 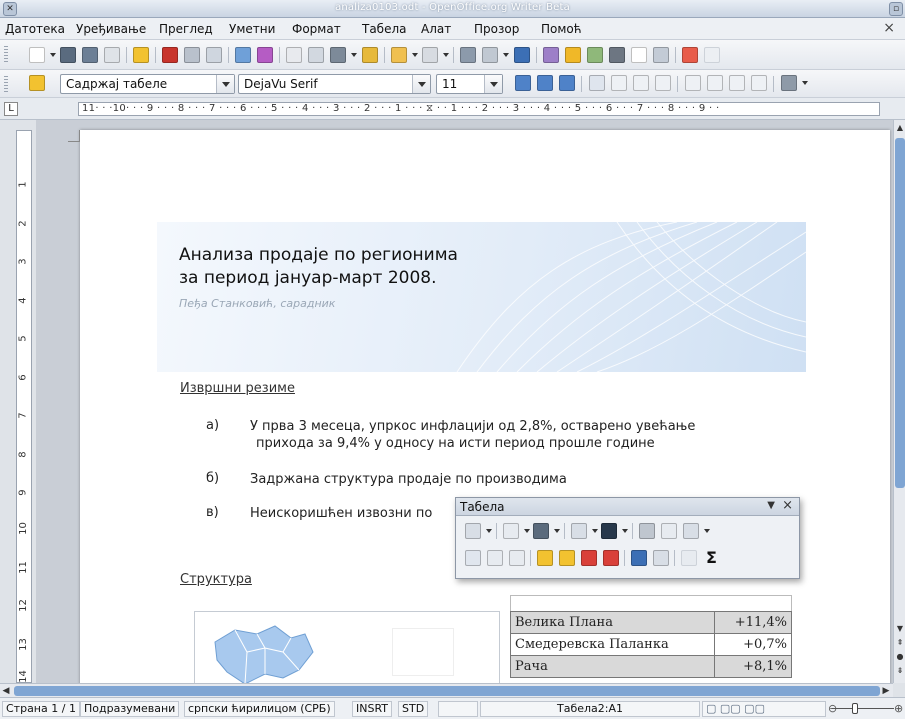 What do you see at coordinates (787, 505) in the screenshot?
I see `close-icon: ×` at bounding box center [787, 505].